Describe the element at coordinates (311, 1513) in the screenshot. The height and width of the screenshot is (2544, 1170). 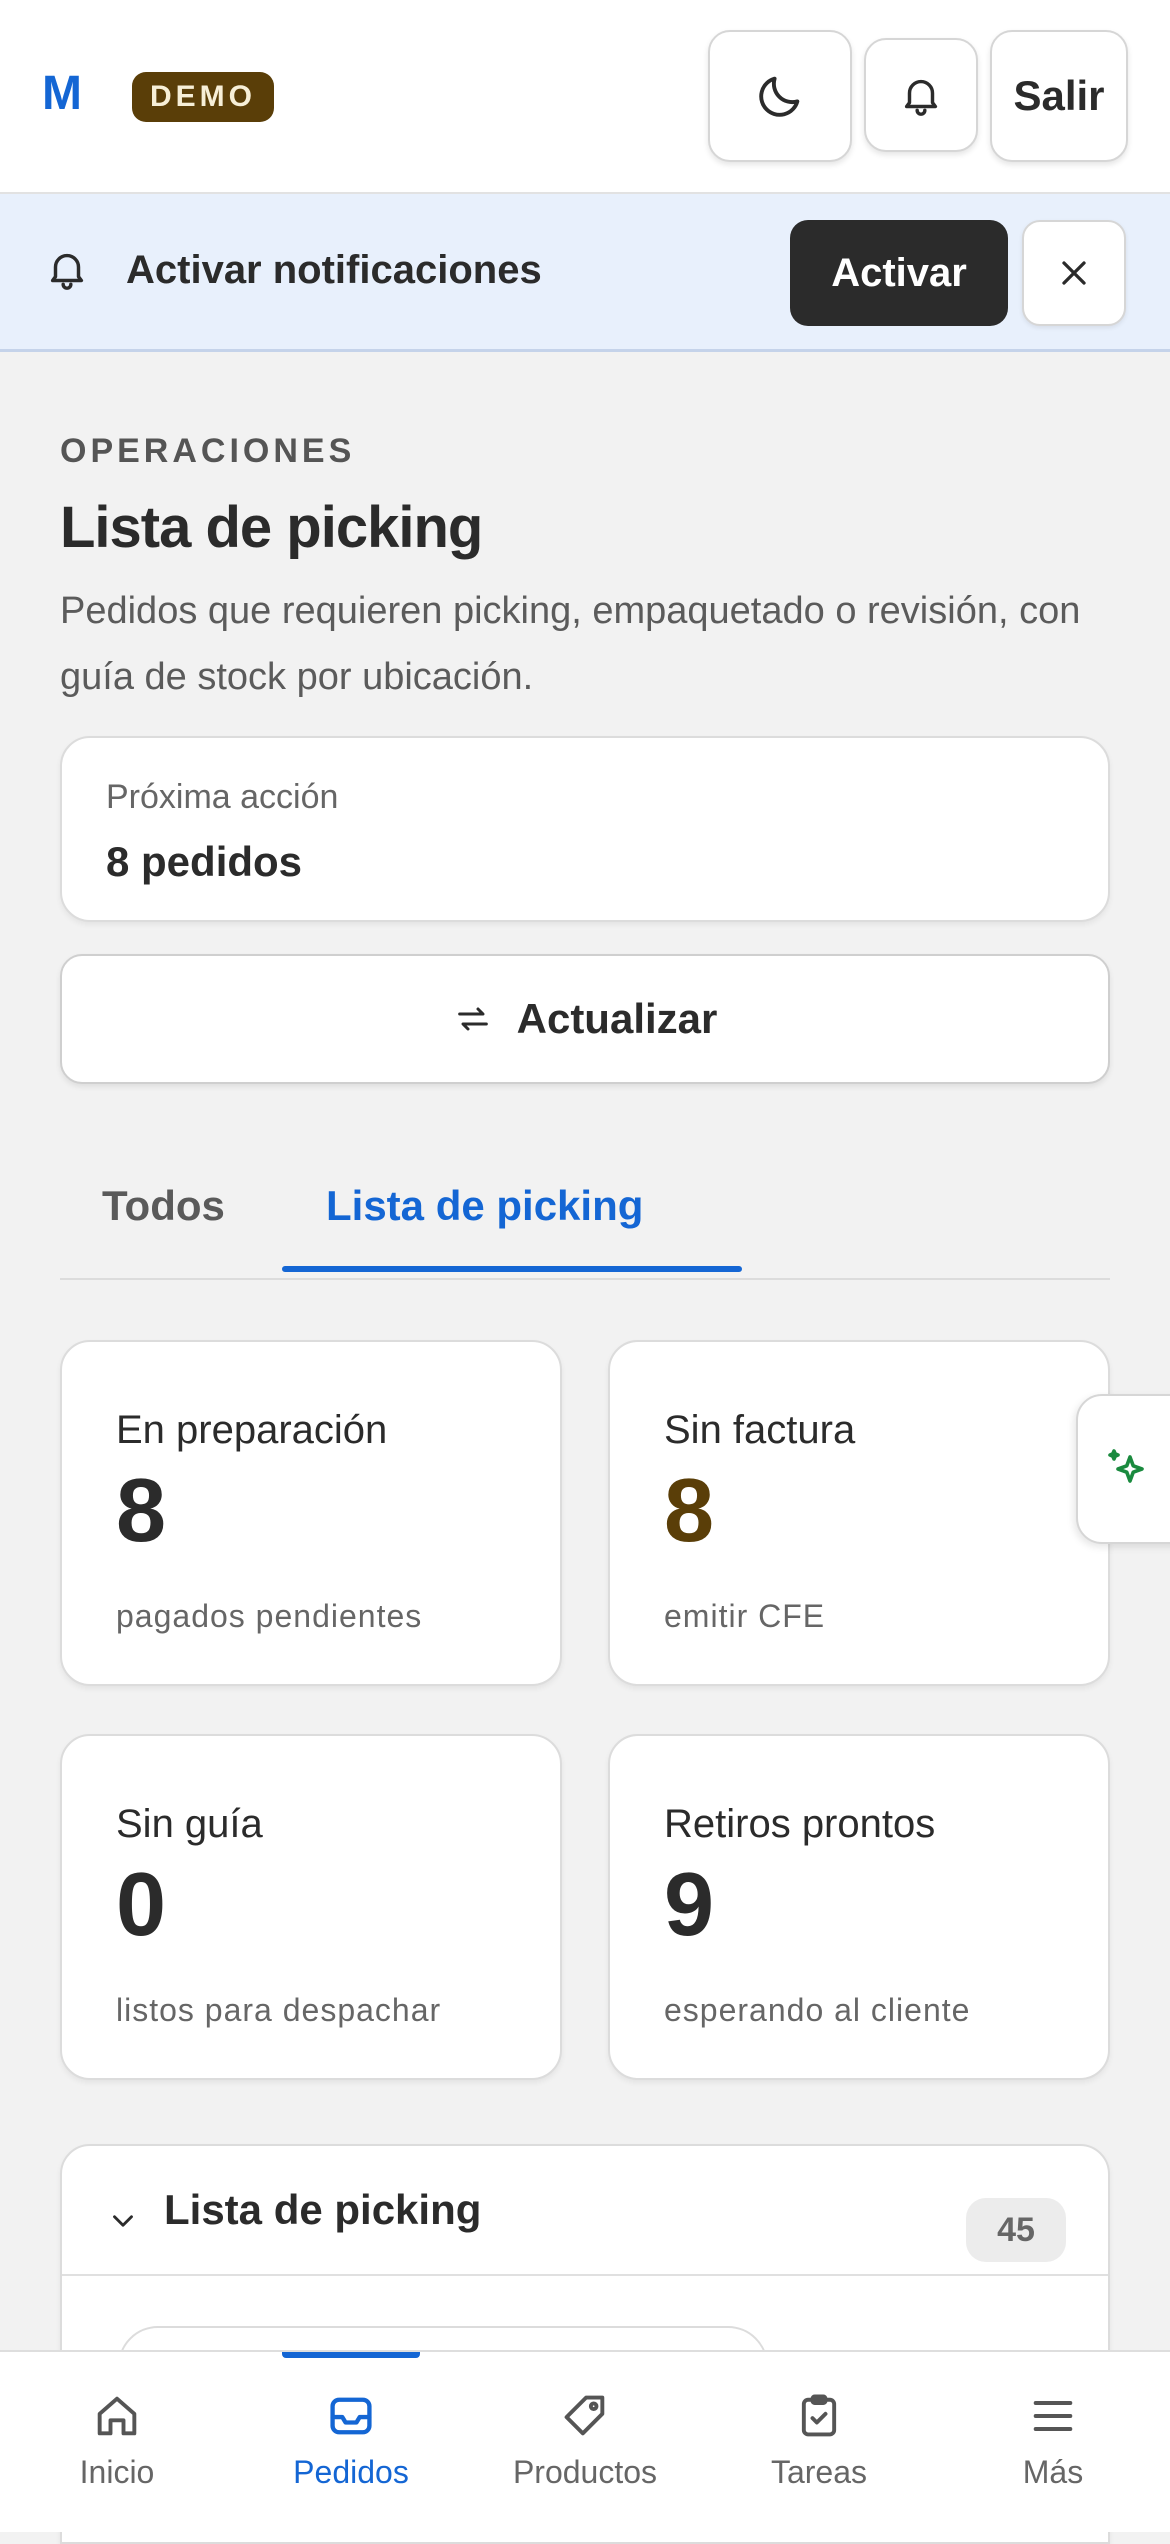
I see `stat-card-en-preparacion: En preparación 8 pagados pendientes` at that location.